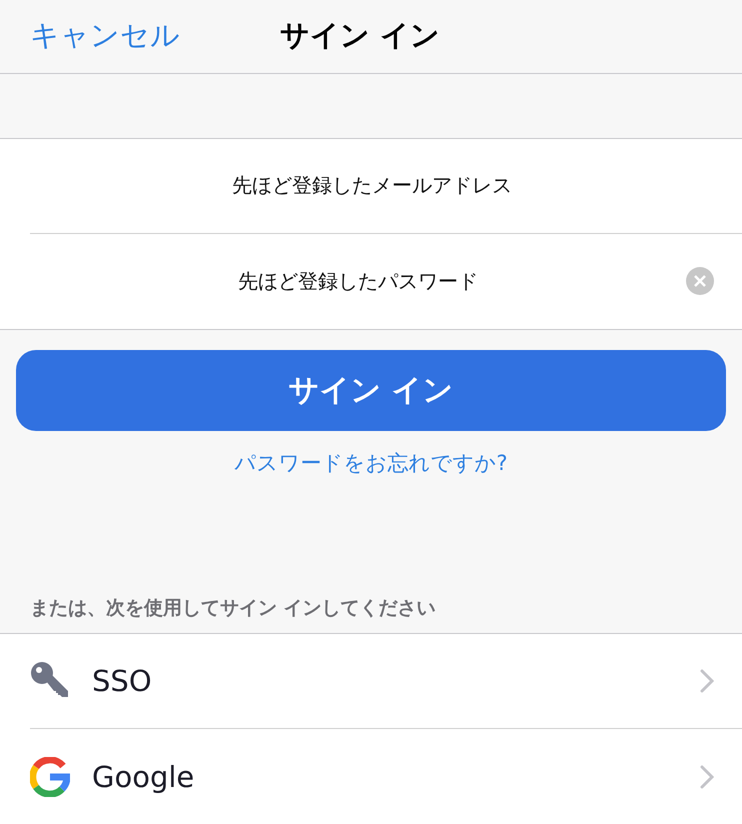  I want to click on provider-label: SSO, so click(385, 681).